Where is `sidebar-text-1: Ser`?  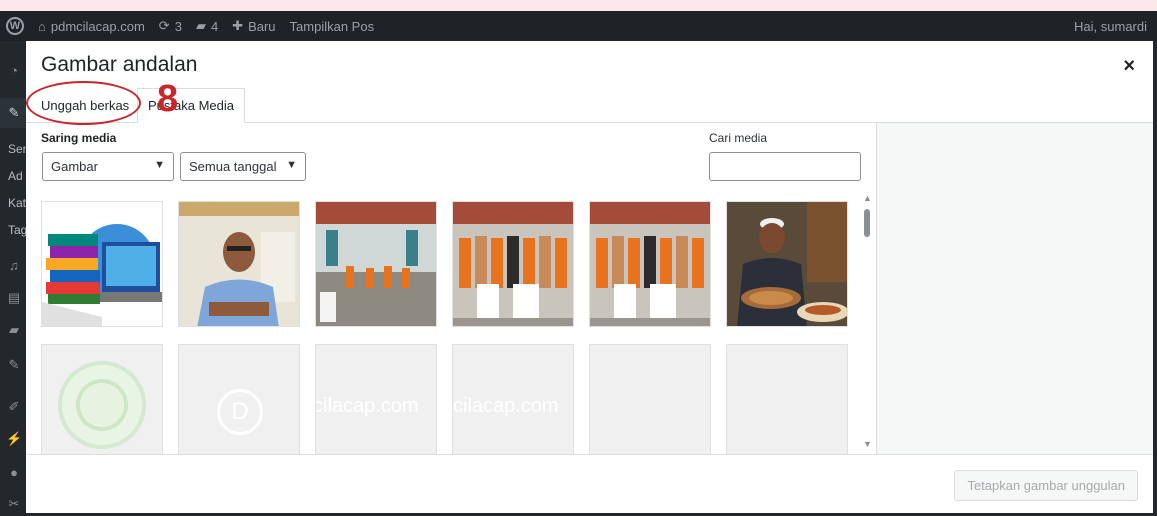 sidebar-text-1: Ser is located at coordinates (17, 149).